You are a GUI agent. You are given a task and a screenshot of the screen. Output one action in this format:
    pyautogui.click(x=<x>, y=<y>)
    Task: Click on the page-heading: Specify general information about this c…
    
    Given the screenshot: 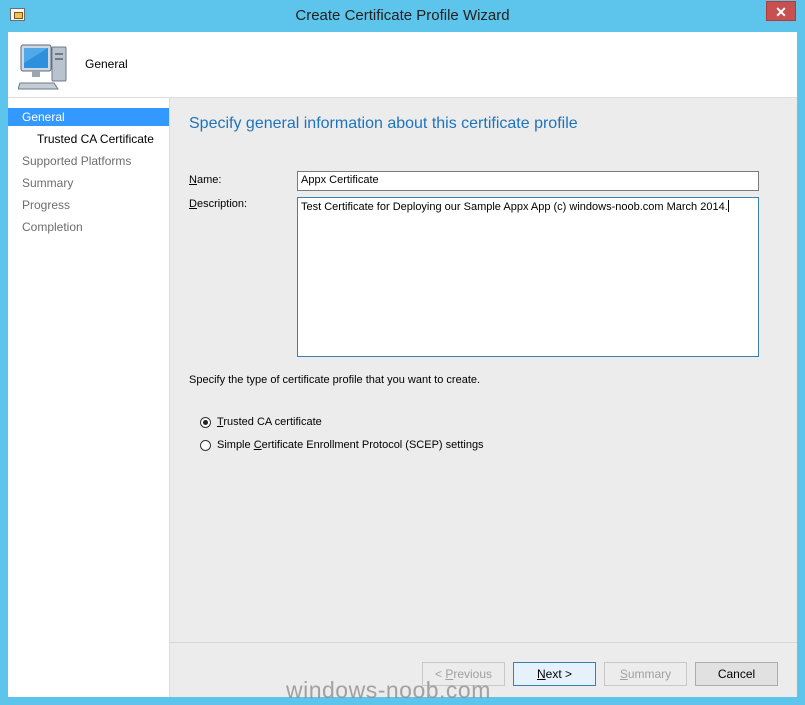 What is the action you would take?
    pyautogui.click(x=383, y=123)
    